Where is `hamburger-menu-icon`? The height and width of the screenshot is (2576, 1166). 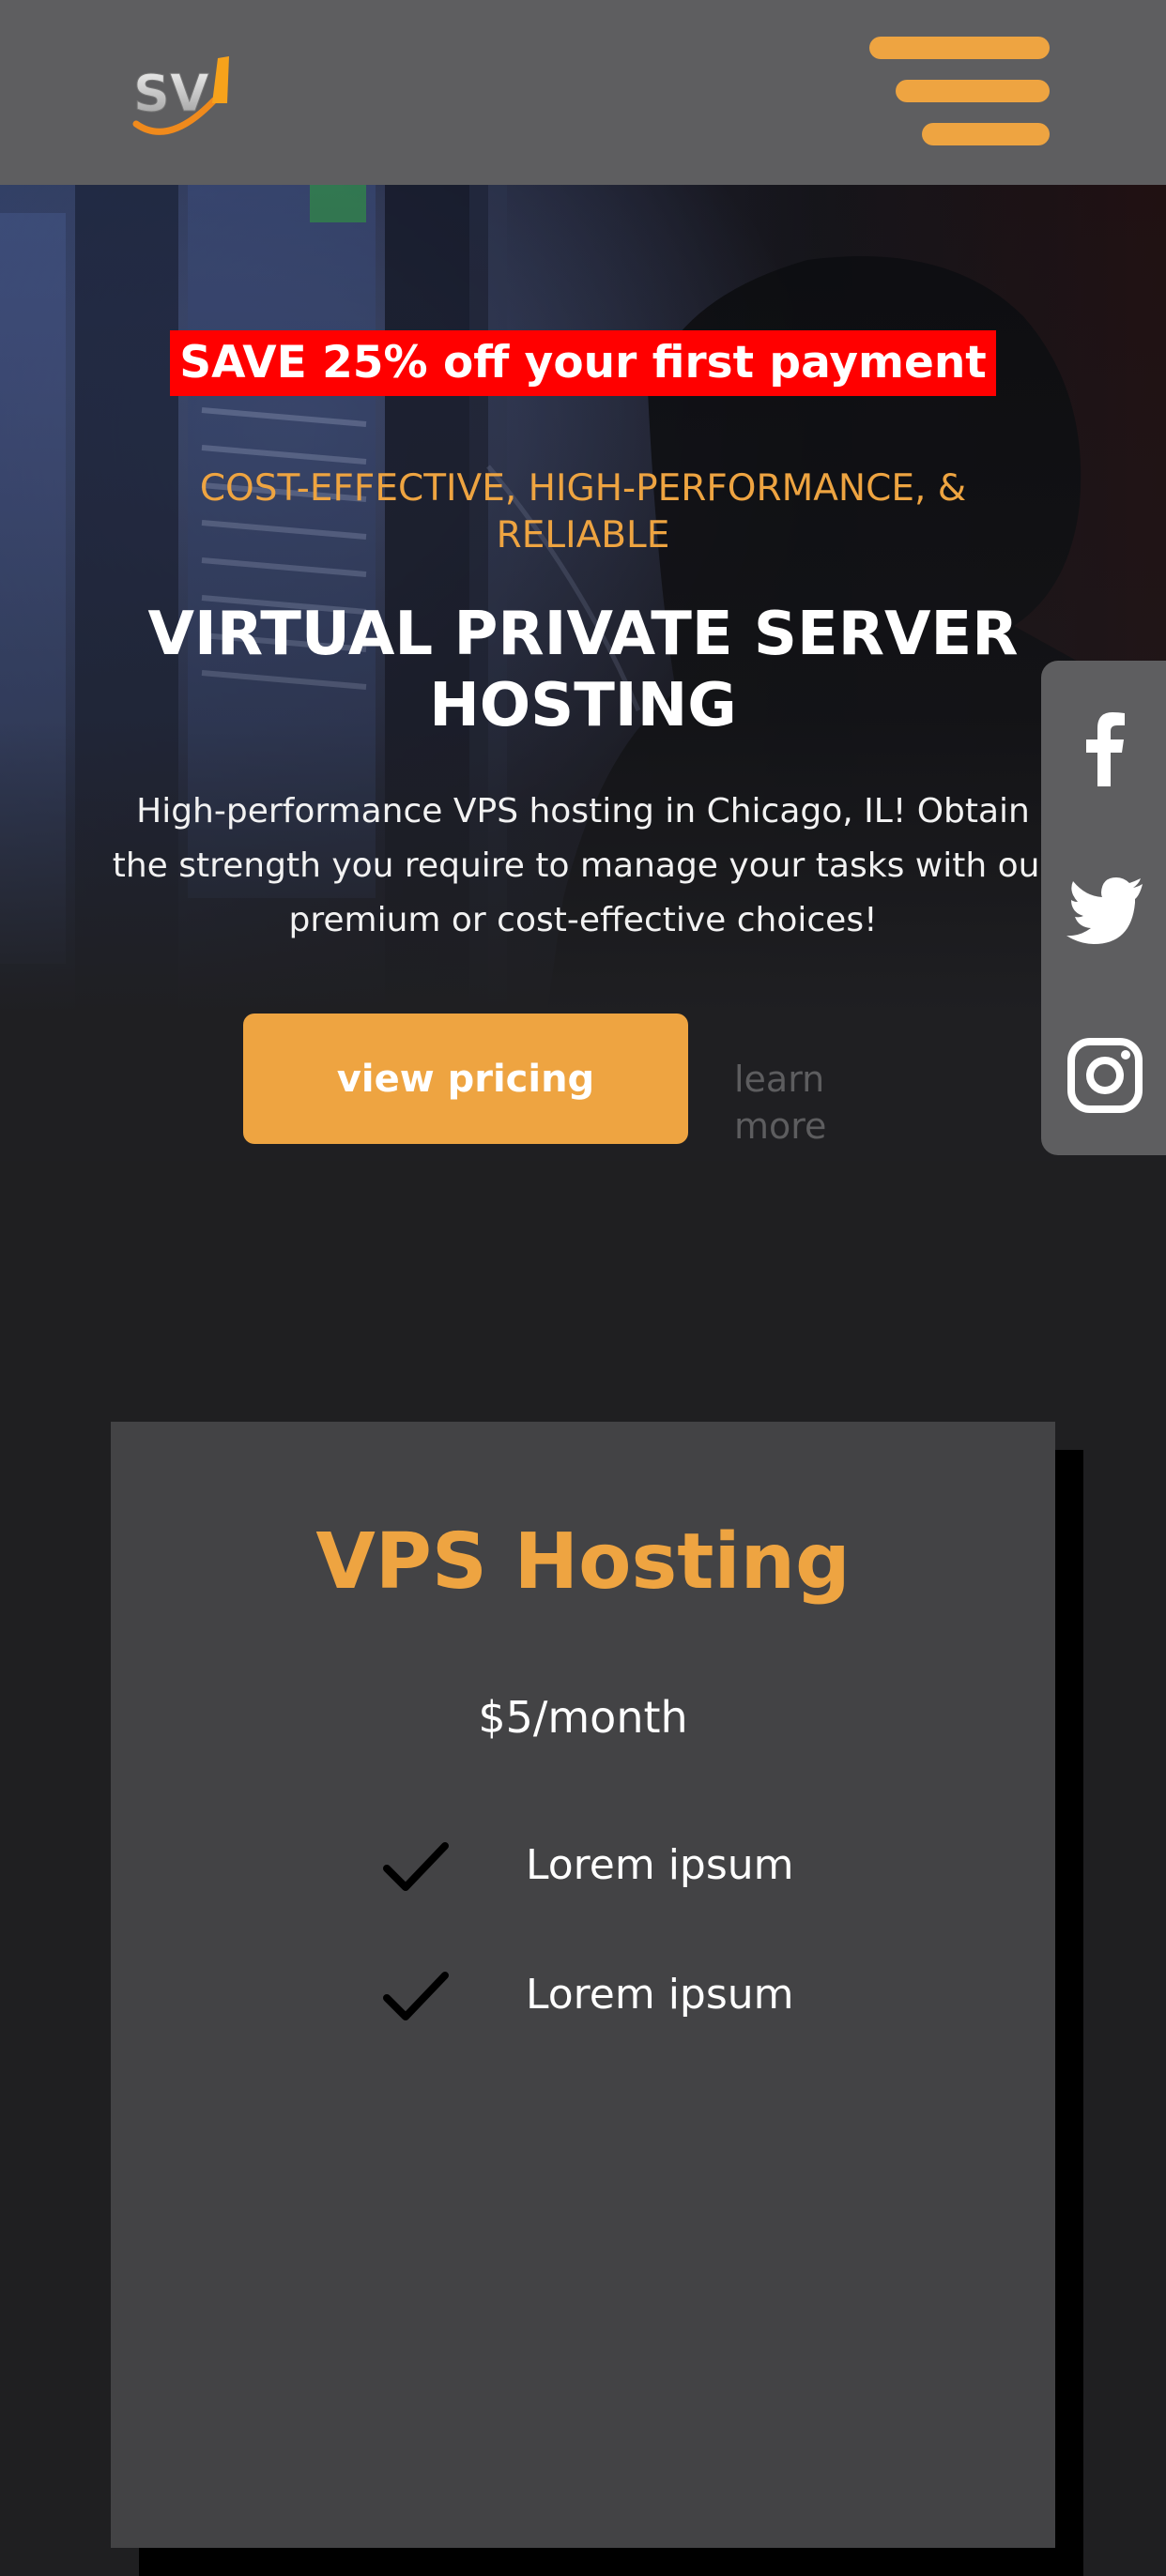 hamburger-menu-icon is located at coordinates (957, 94).